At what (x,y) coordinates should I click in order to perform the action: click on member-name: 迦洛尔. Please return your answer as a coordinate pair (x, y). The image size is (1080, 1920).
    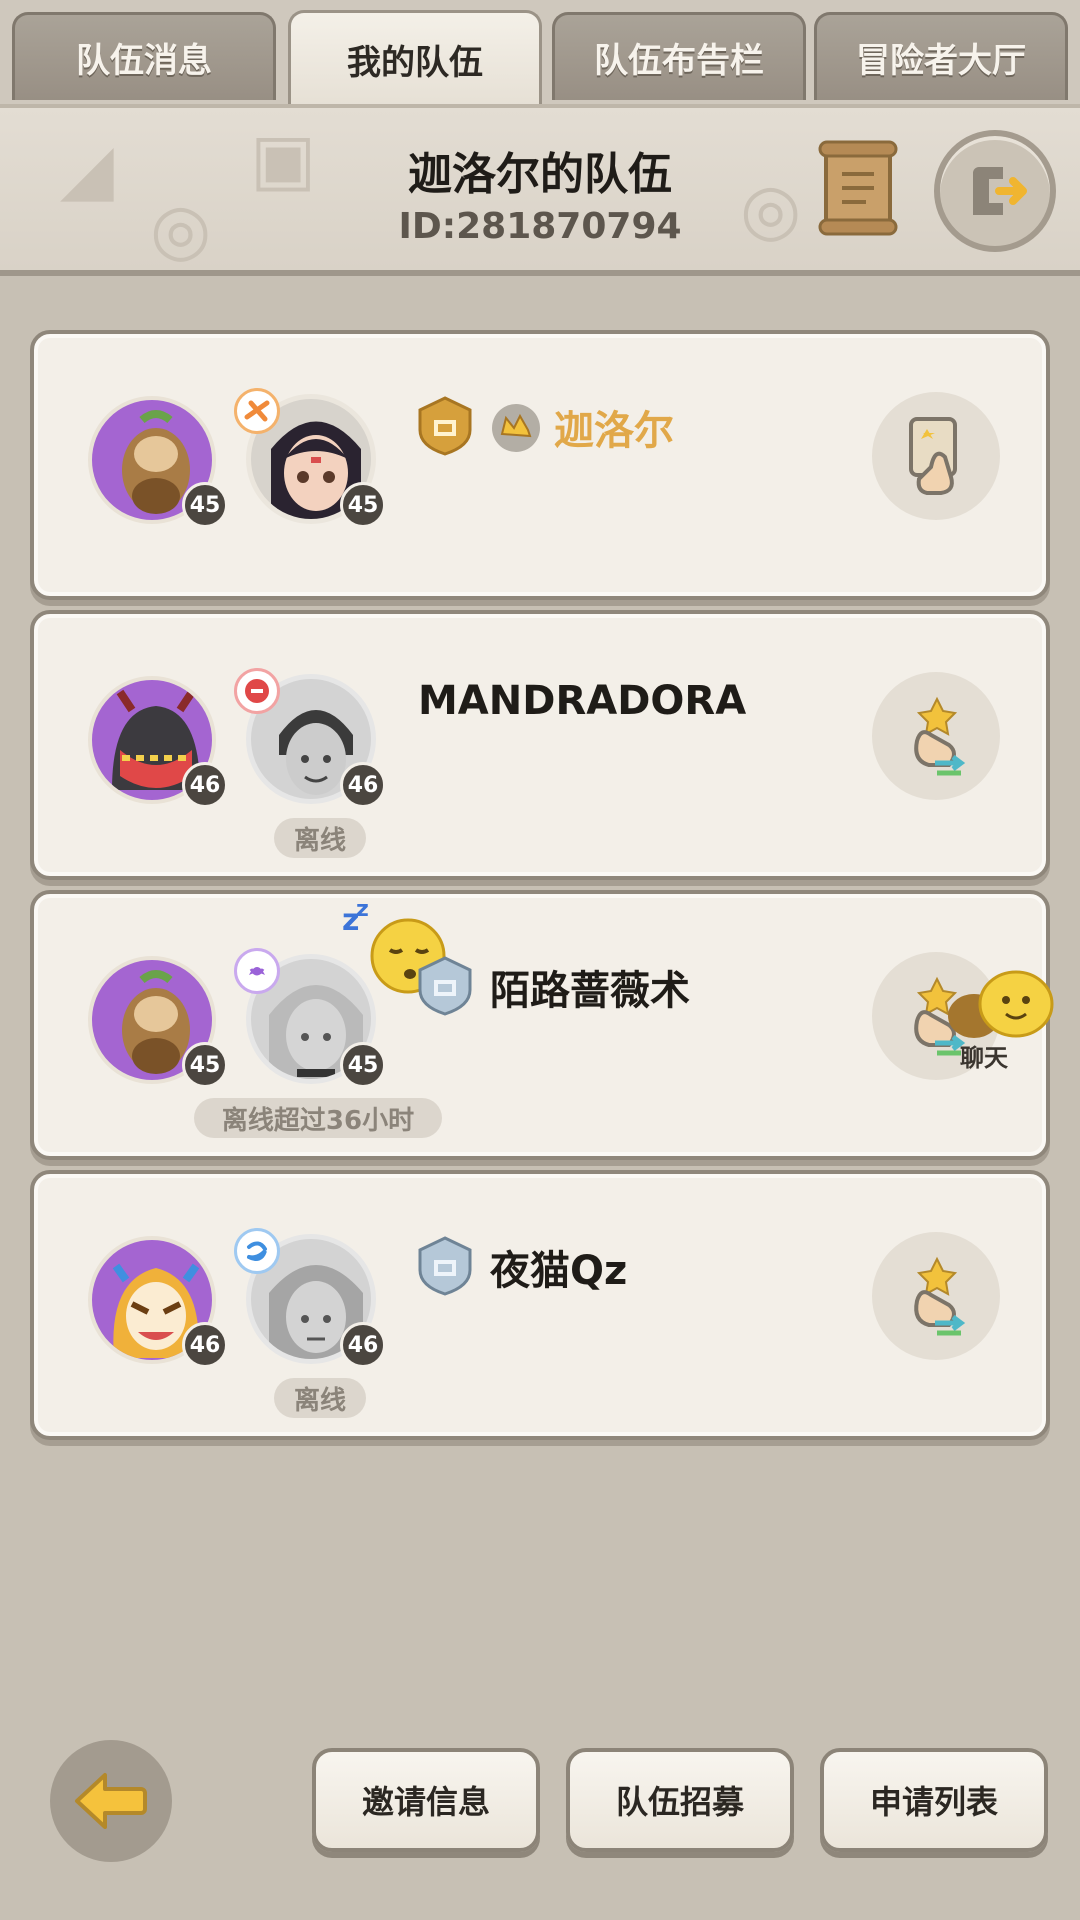
    Looking at the image, I should click on (614, 431).